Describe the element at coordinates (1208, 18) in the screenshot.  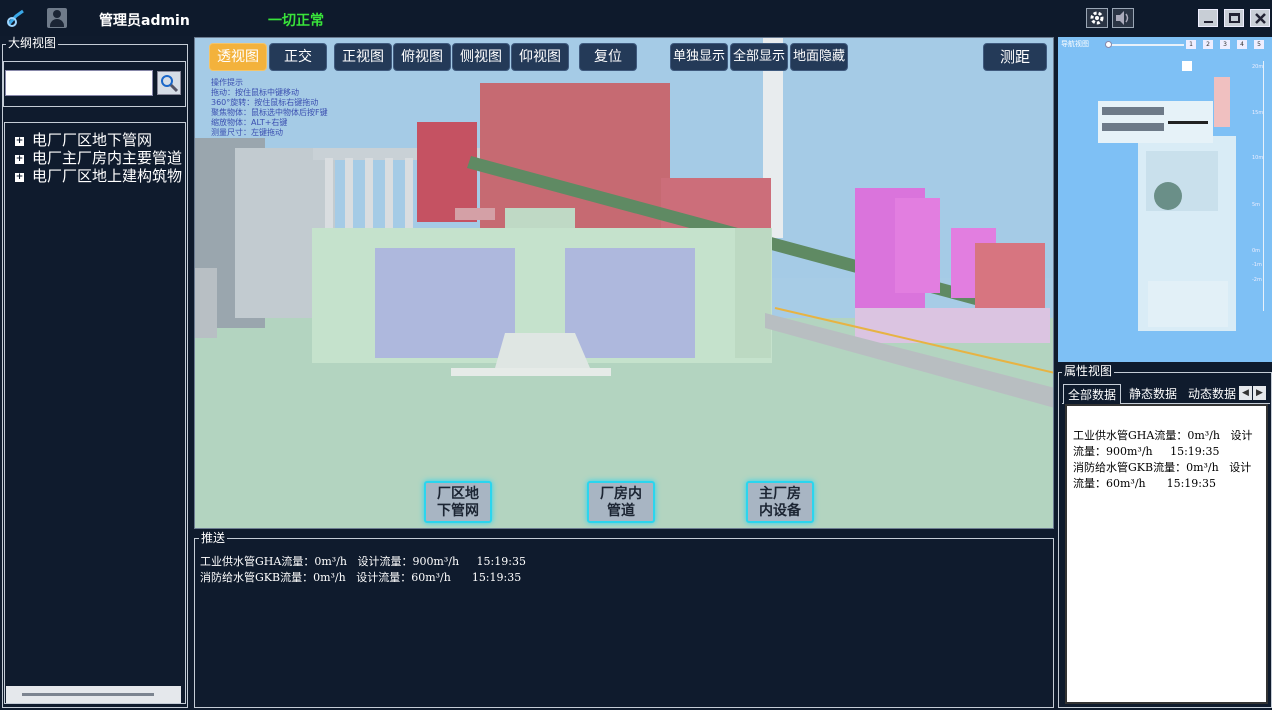
I see `minimize-button` at that location.